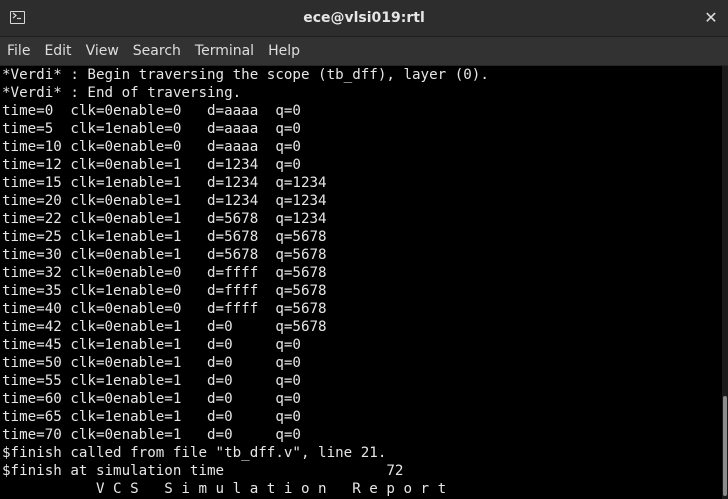 The height and width of the screenshot is (499, 728). What do you see at coordinates (151, 435) in the screenshot?
I see `terminal-line: time=70 clk=0enable=1 d=0 q=0` at bounding box center [151, 435].